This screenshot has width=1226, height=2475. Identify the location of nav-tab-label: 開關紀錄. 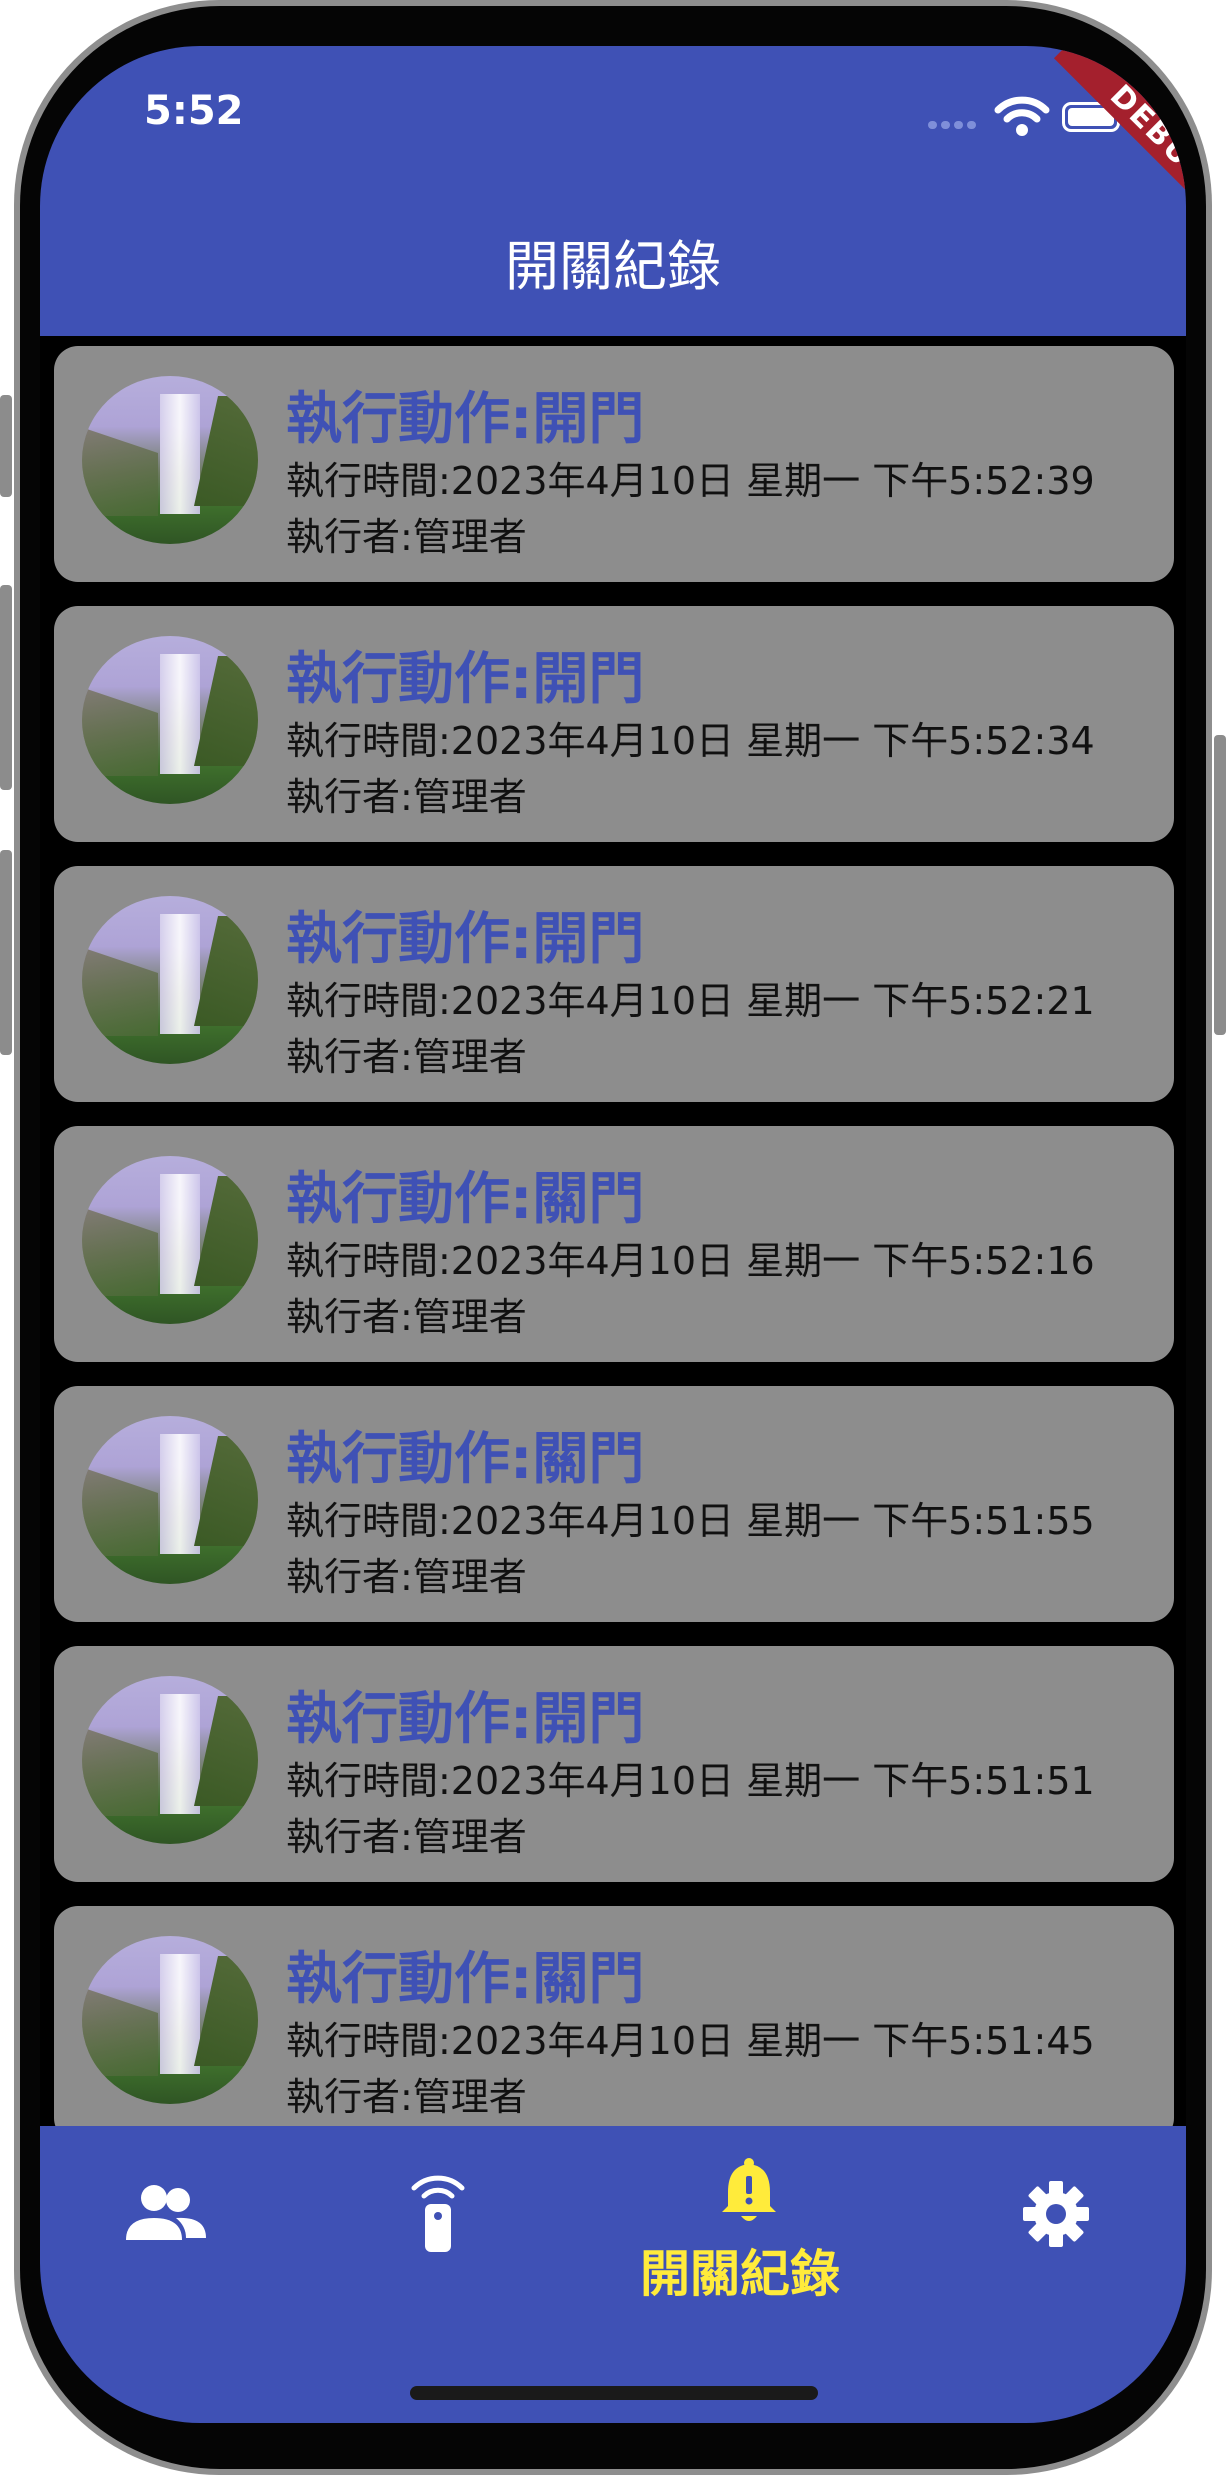
(740, 2274).